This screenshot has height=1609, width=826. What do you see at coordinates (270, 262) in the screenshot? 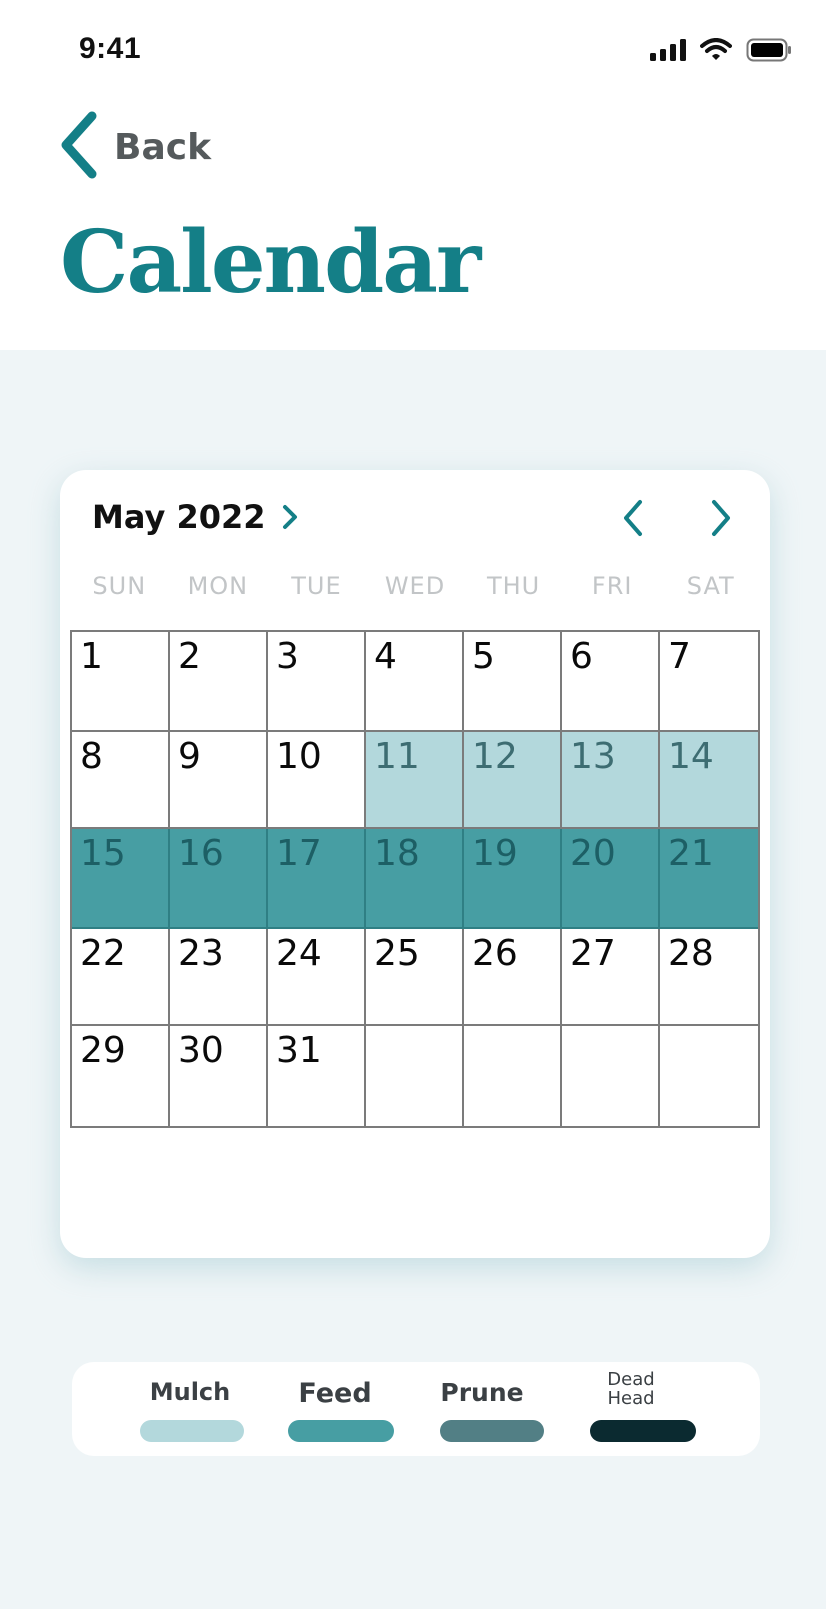
I see `page-title: Calendar` at bounding box center [270, 262].